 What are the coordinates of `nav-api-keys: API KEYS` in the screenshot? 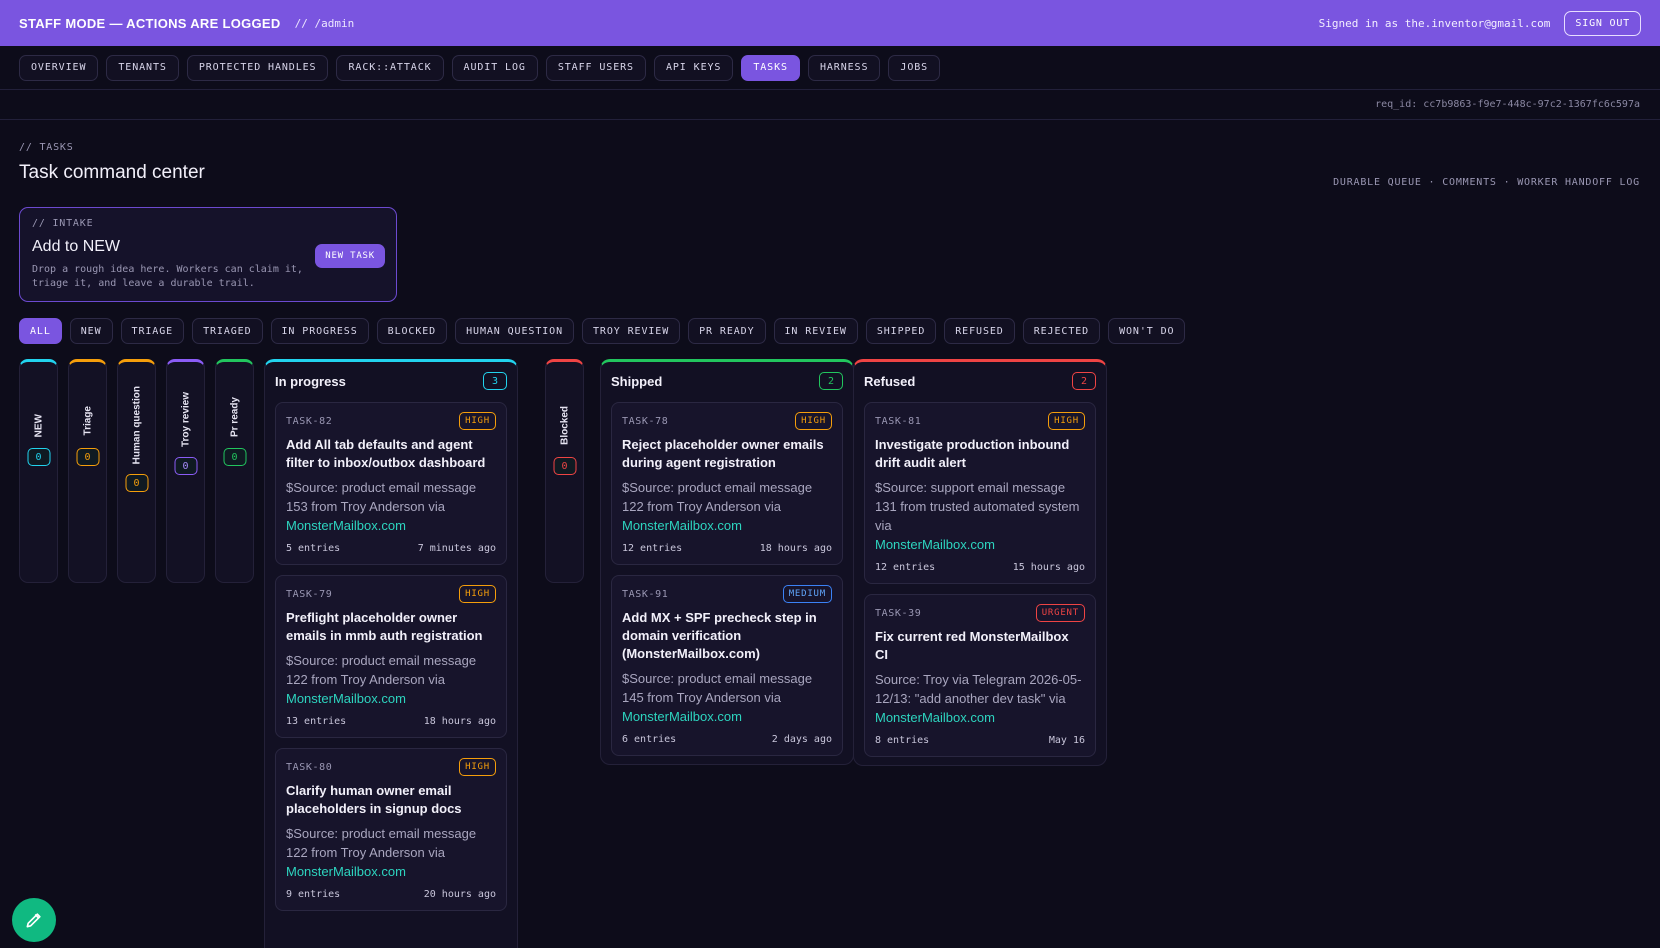 It's located at (693, 67).